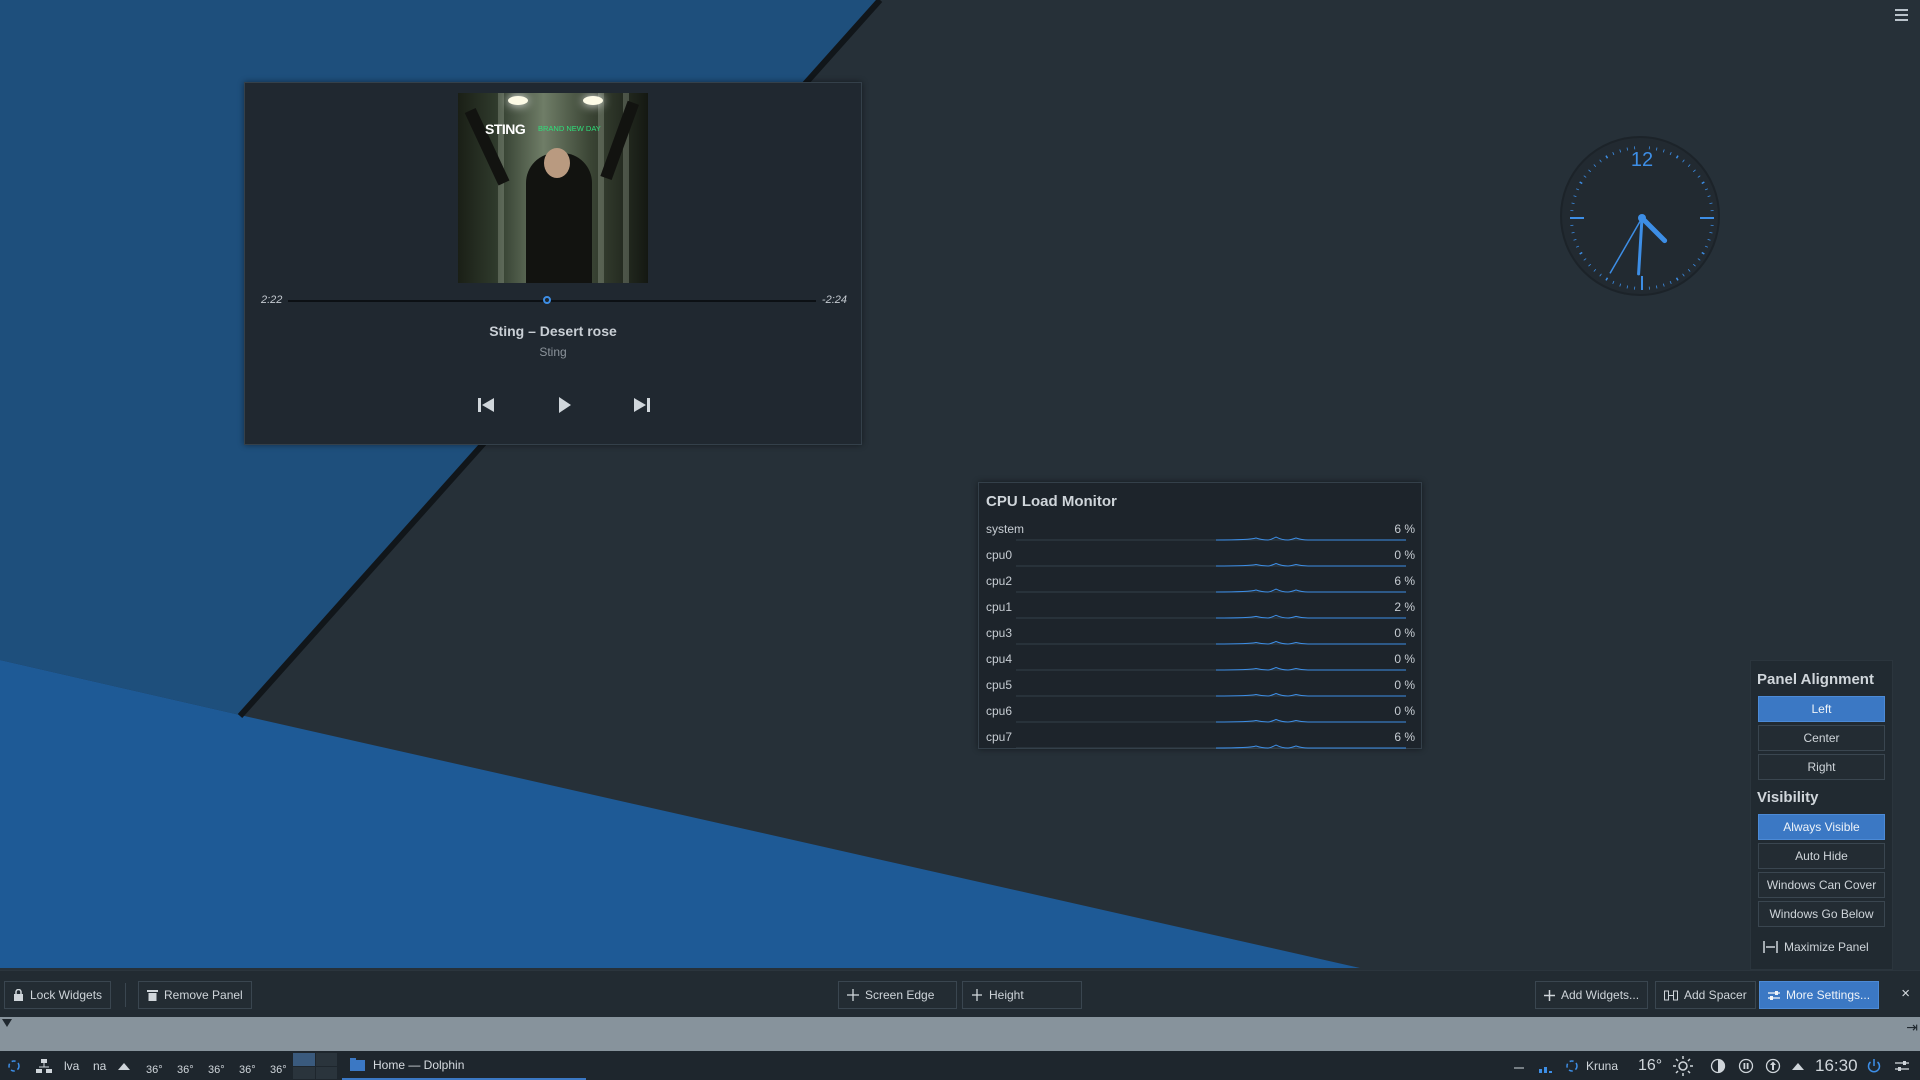 This screenshot has height=1080, width=1920. I want to click on visibility-always-visible-button: Always Visible, so click(1821, 827).